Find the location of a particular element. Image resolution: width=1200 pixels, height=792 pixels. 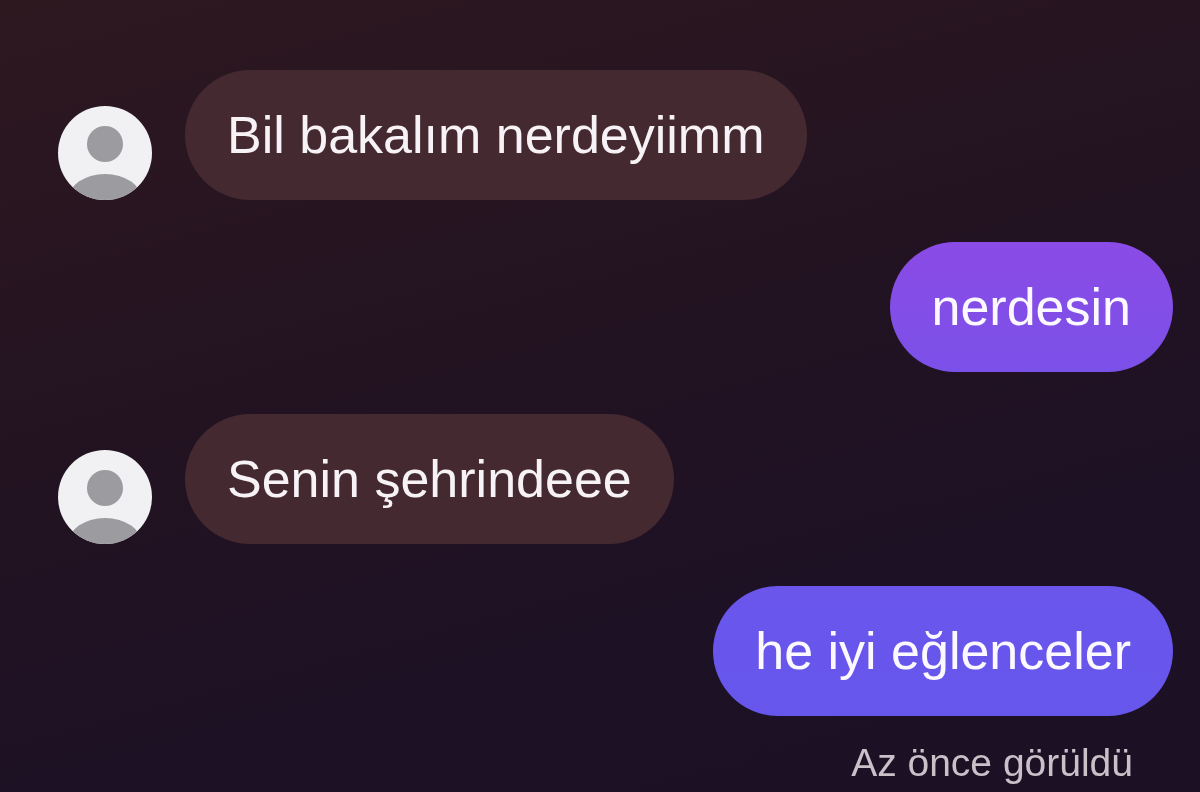

sent-message: nerdesin is located at coordinates (1031, 307).